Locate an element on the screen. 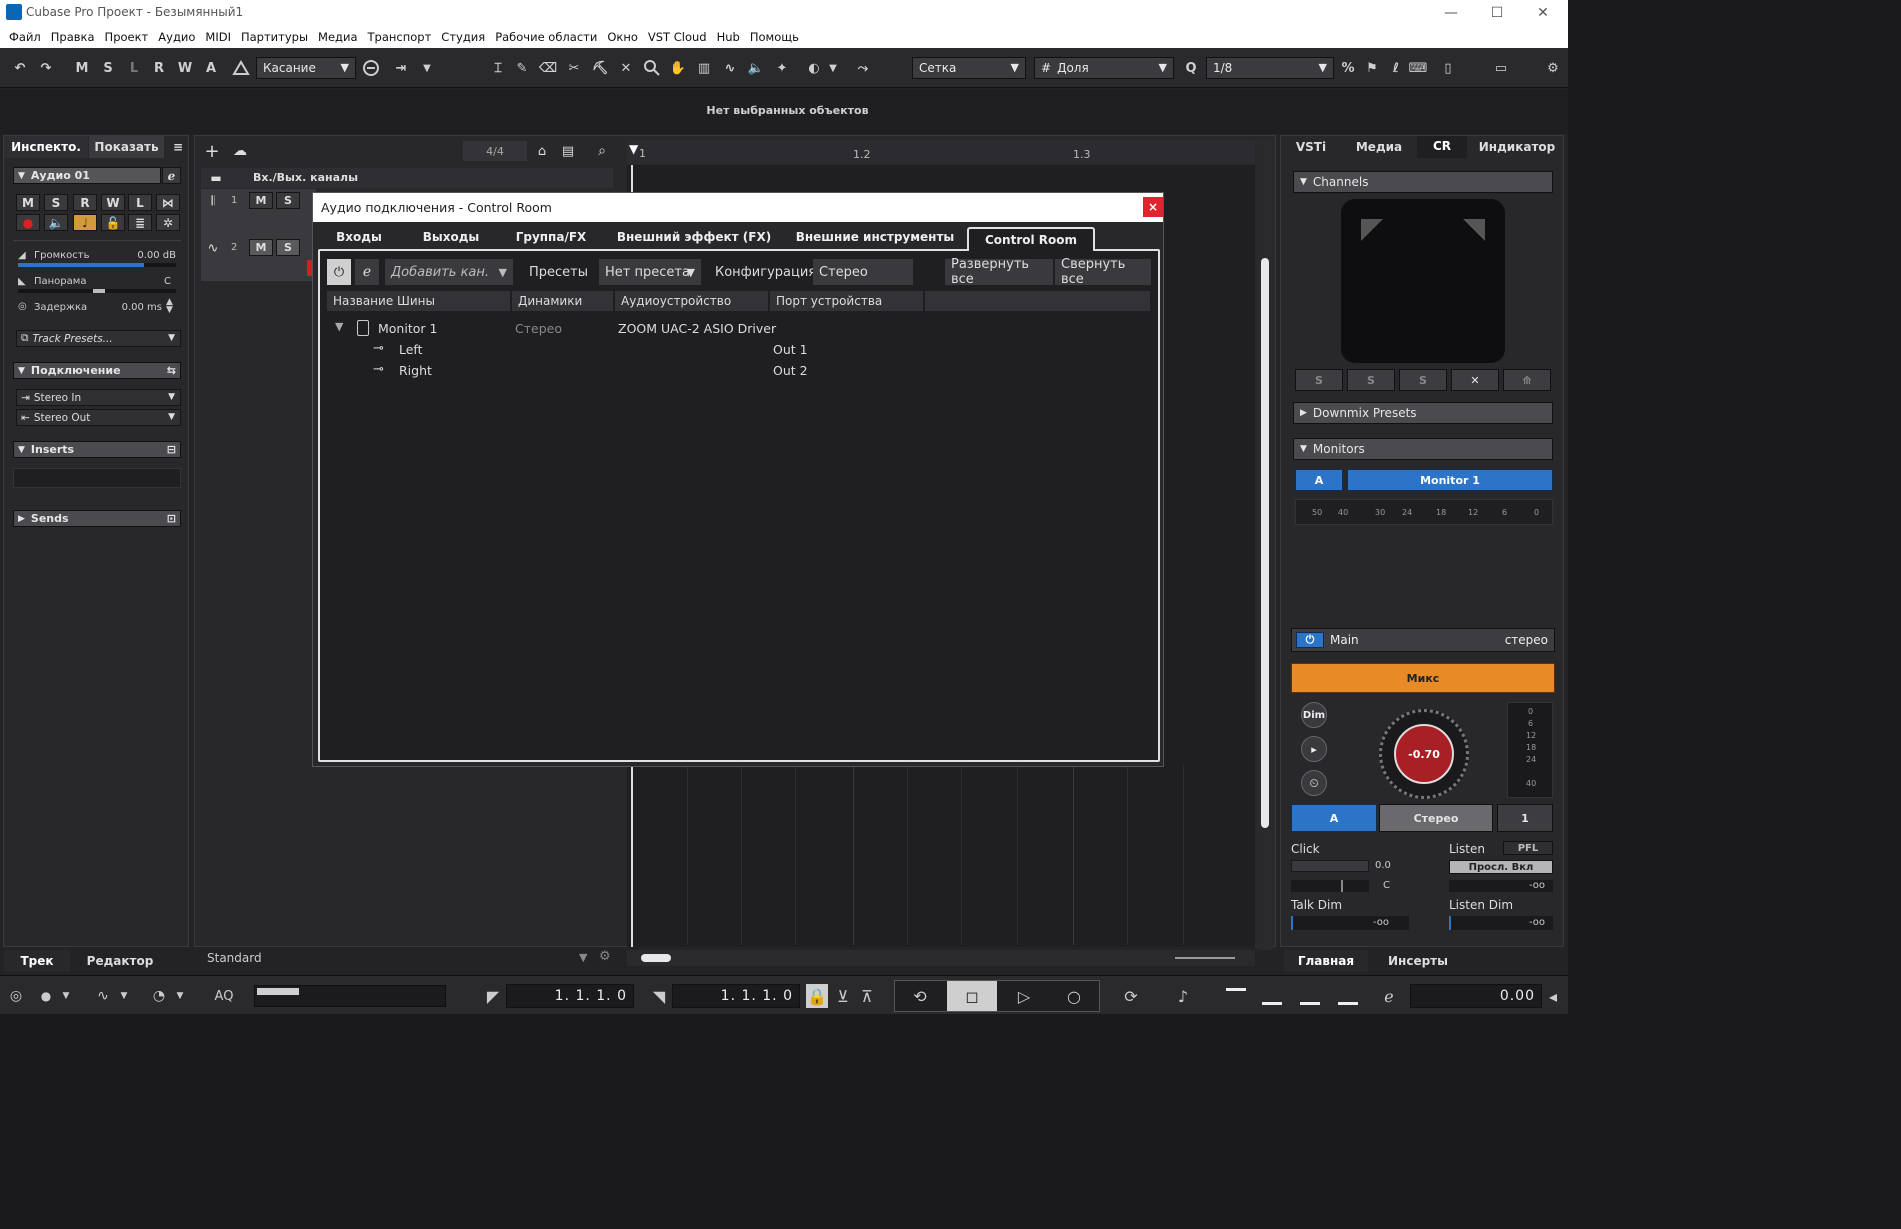 This screenshot has height=1229, width=1901. add-track-icon: + is located at coordinates (212, 151).